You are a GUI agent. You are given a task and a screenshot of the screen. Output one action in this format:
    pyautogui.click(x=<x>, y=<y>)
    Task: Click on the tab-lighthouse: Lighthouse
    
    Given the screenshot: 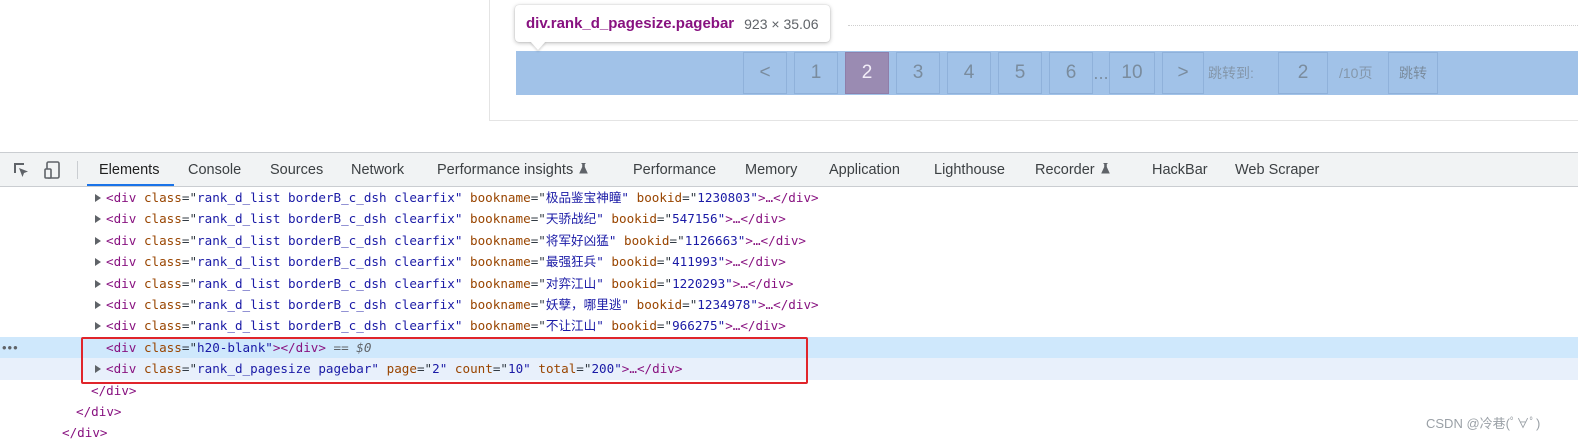 What is the action you would take?
    pyautogui.click(x=969, y=169)
    